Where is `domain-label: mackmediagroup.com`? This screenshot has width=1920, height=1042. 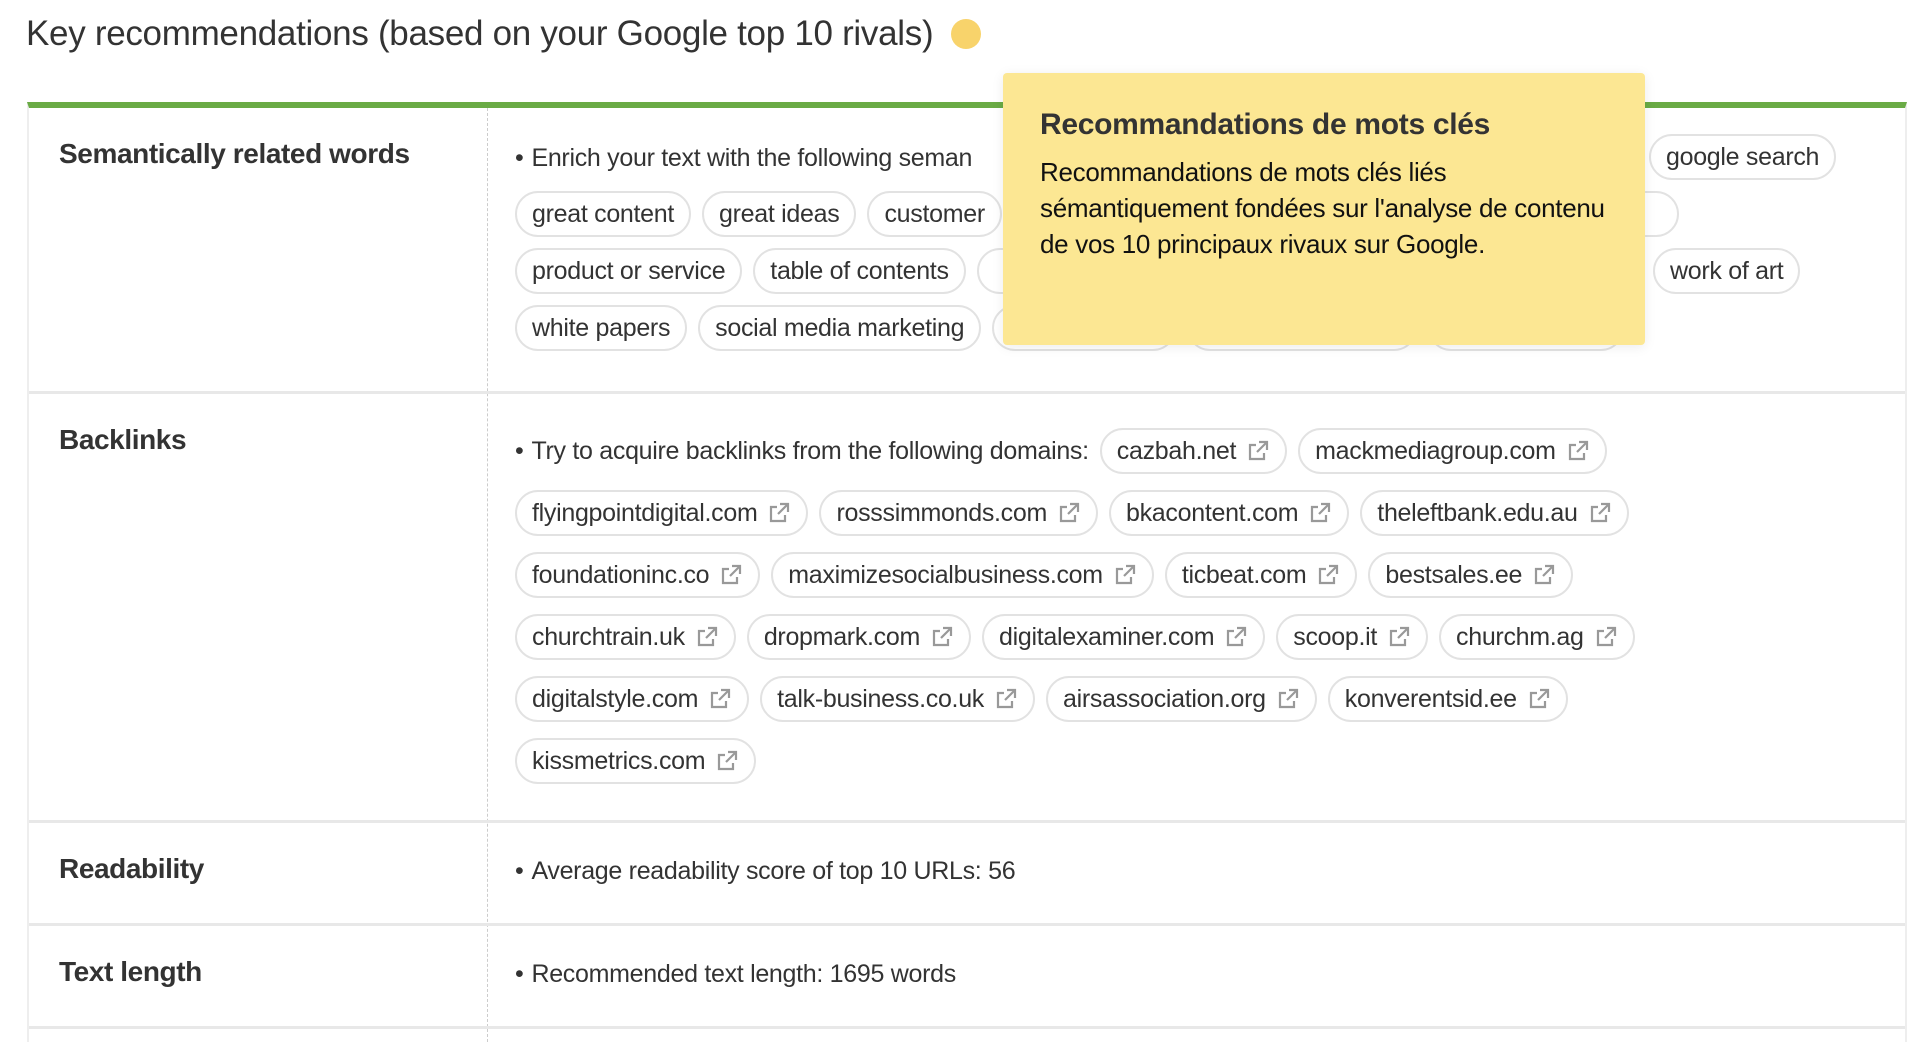
domain-label: mackmediagroup.com is located at coordinates (1435, 450).